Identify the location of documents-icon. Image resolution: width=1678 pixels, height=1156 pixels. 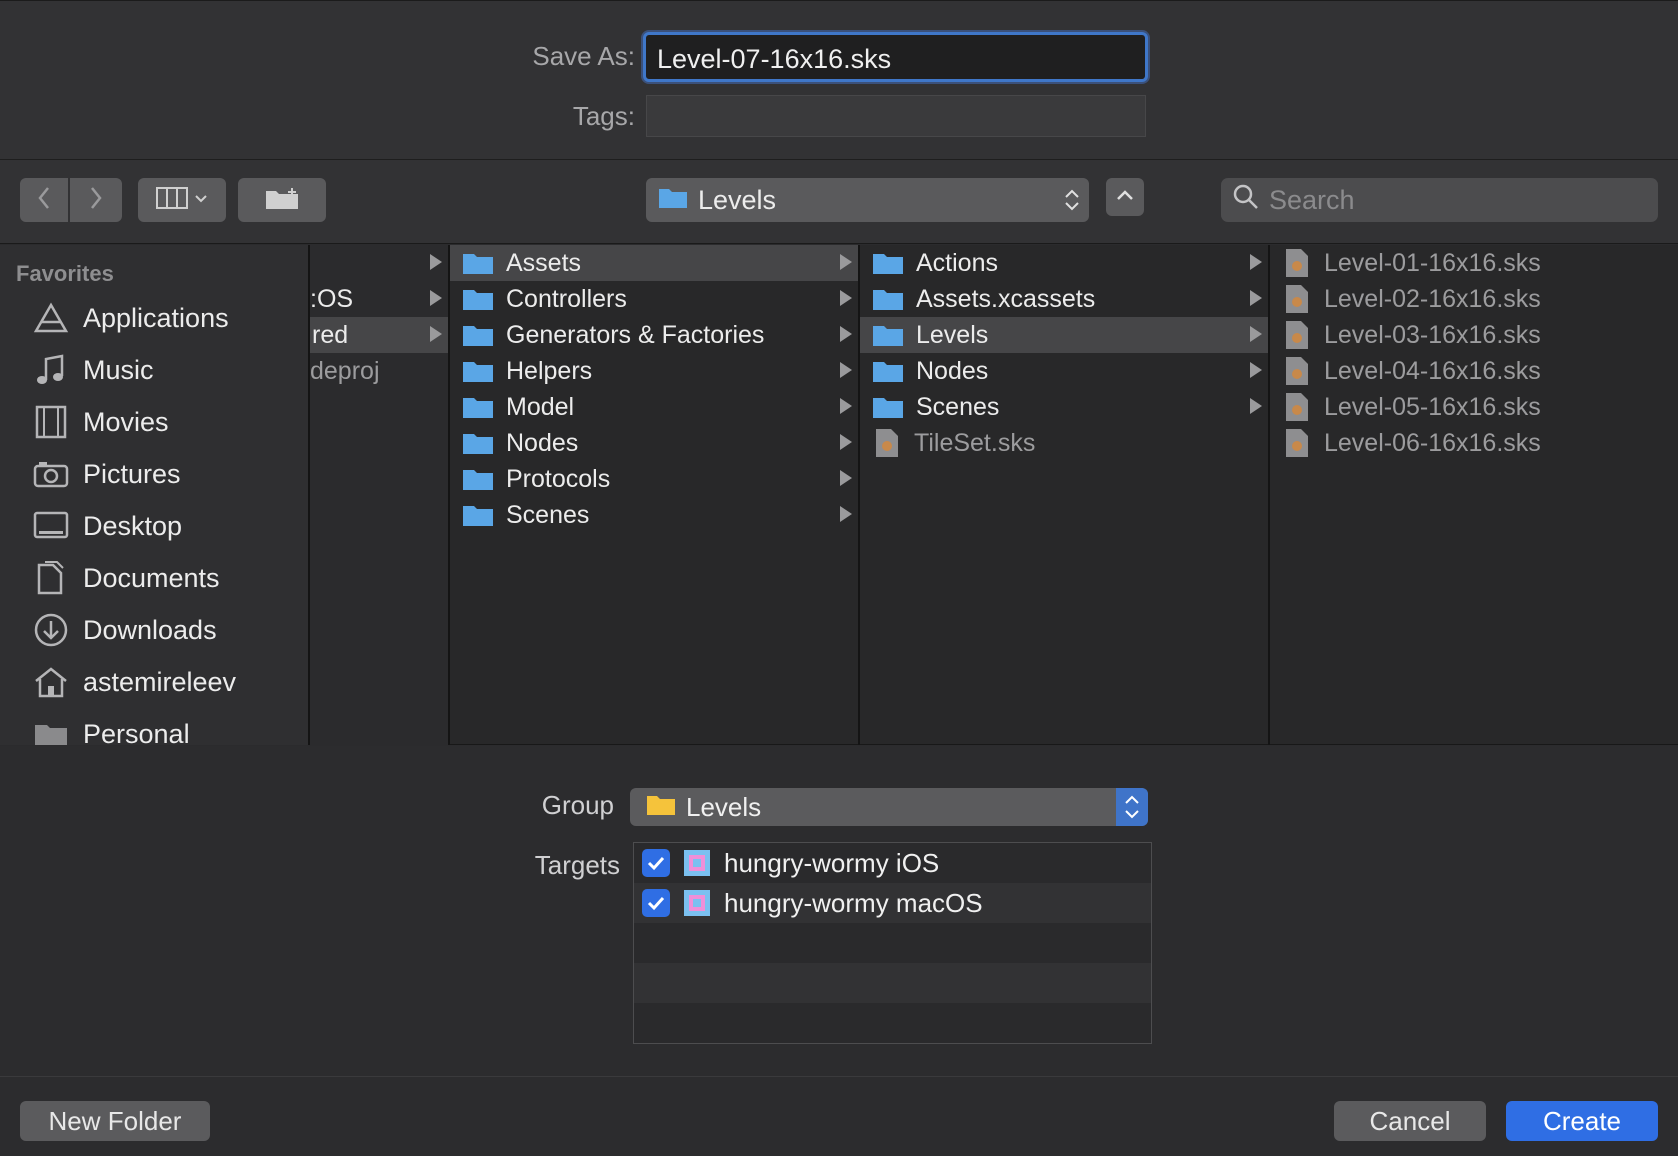
(51, 578).